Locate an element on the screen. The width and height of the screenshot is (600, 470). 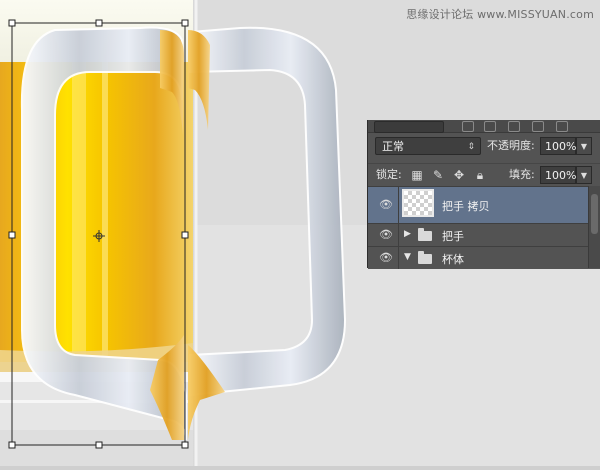
filter-smart-icon is located at coordinates (562, 126).